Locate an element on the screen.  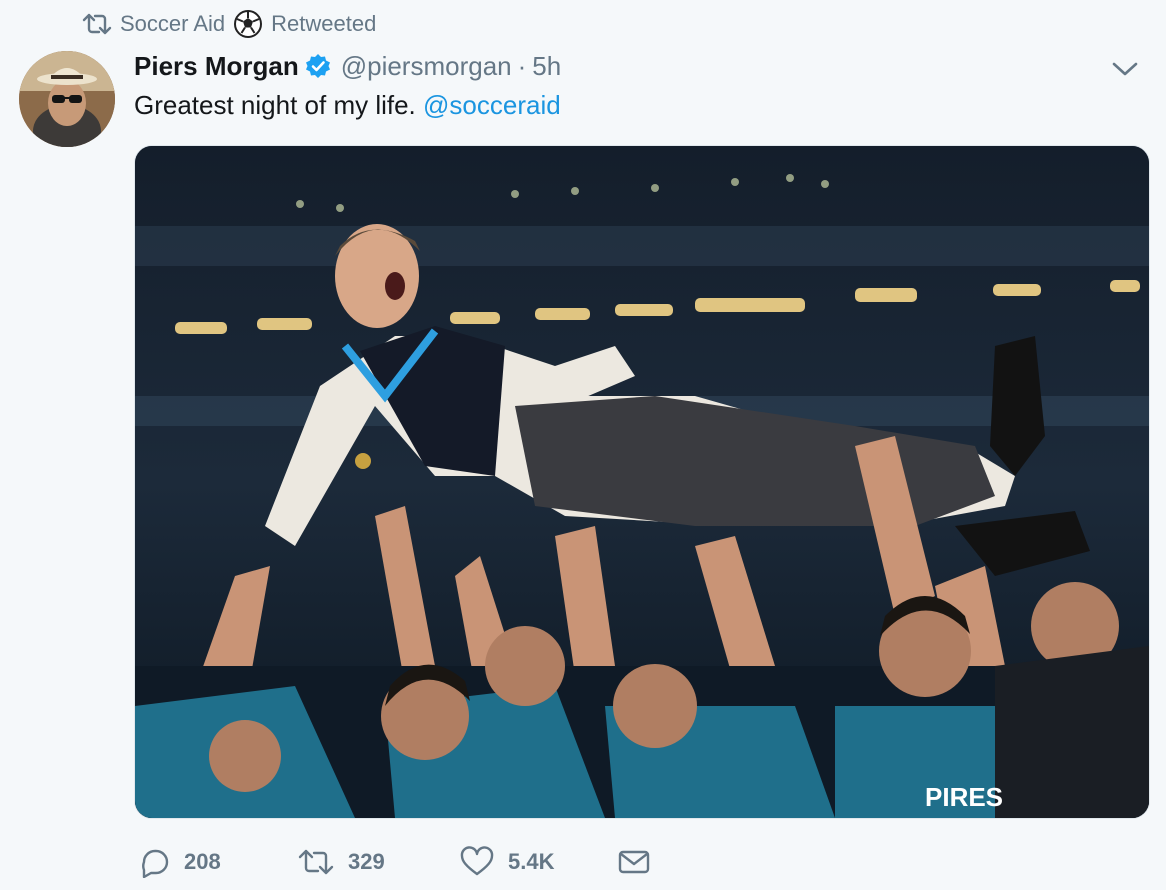
avatar is located at coordinates (67, 99).